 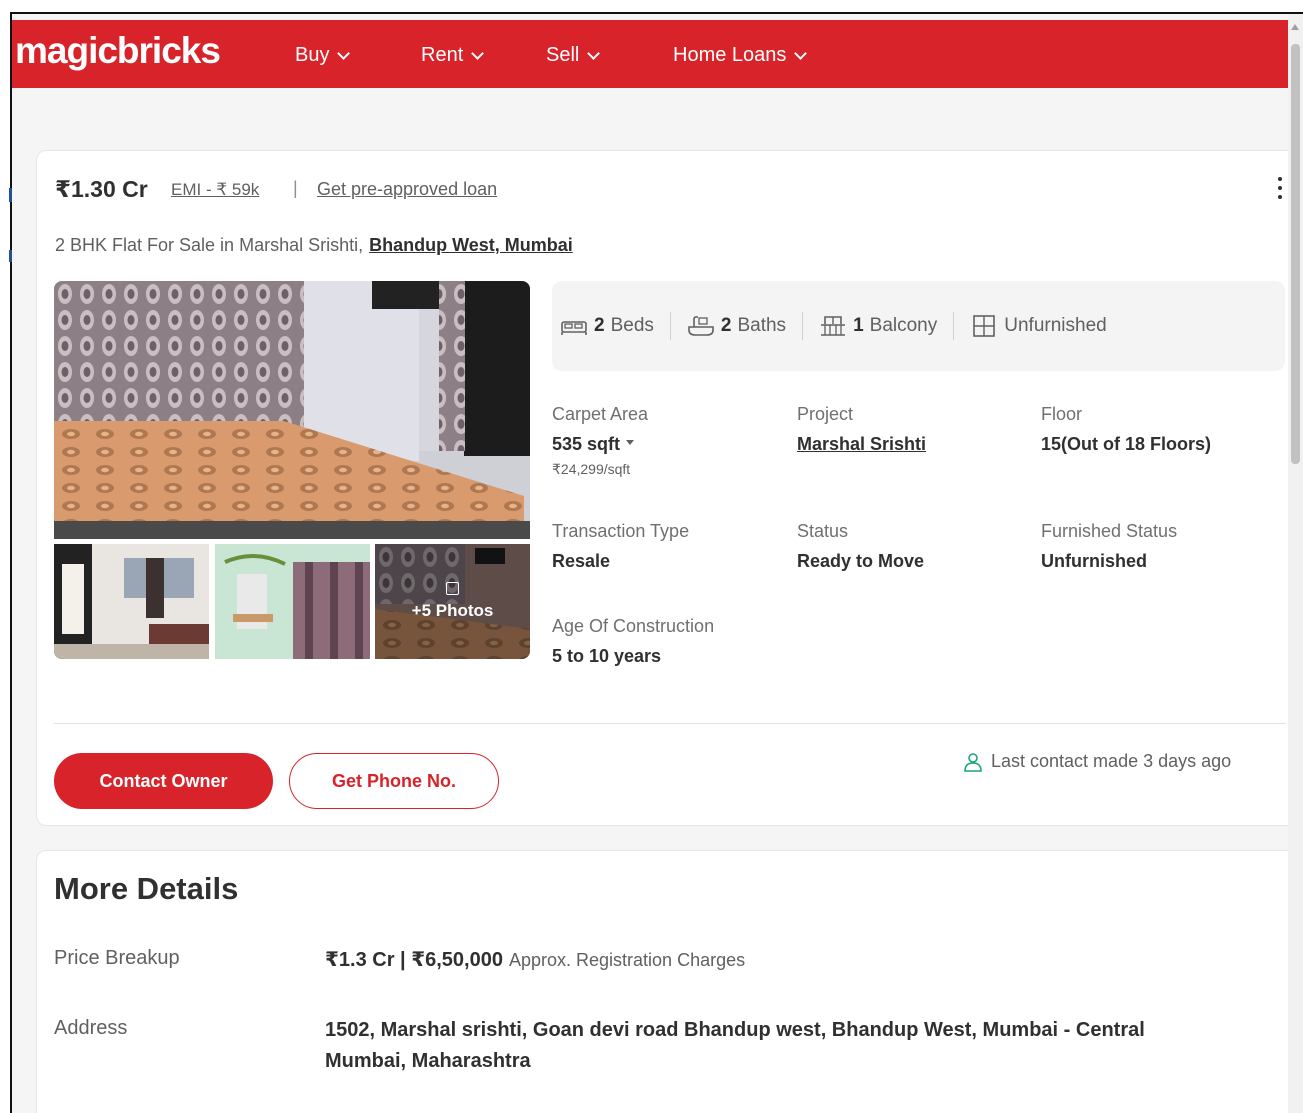 I want to click on get-phone-button: Get Phone No., so click(x=394, y=781).